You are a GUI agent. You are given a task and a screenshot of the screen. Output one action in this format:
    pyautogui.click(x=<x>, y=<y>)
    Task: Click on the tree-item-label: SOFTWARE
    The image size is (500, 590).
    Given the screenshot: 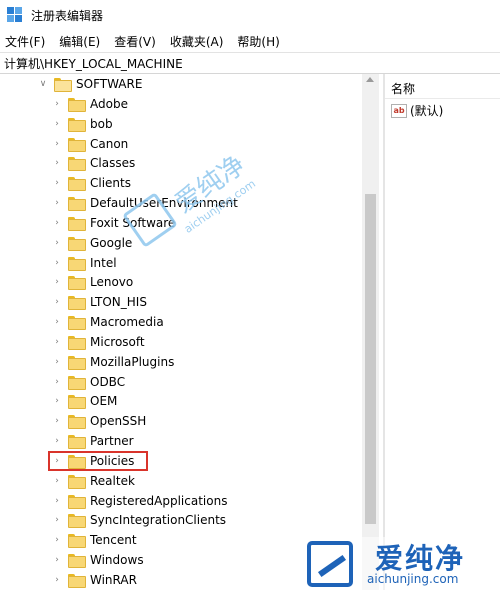 What is the action you would take?
    pyautogui.click(x=109, y=84)
    